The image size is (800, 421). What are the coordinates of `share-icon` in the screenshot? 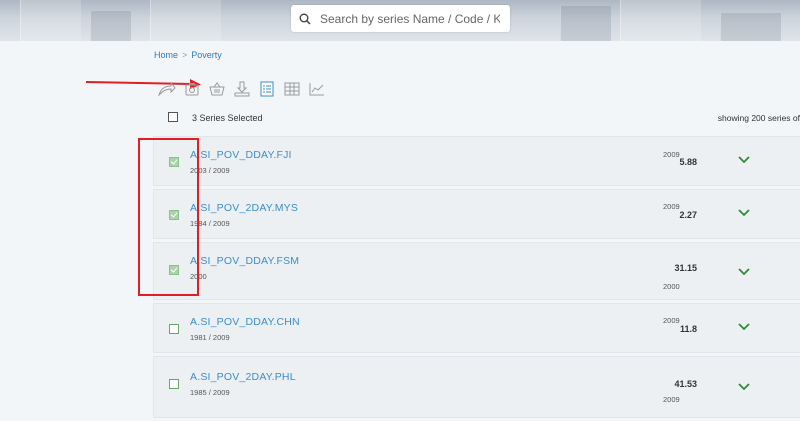 It's located at (167, 89).